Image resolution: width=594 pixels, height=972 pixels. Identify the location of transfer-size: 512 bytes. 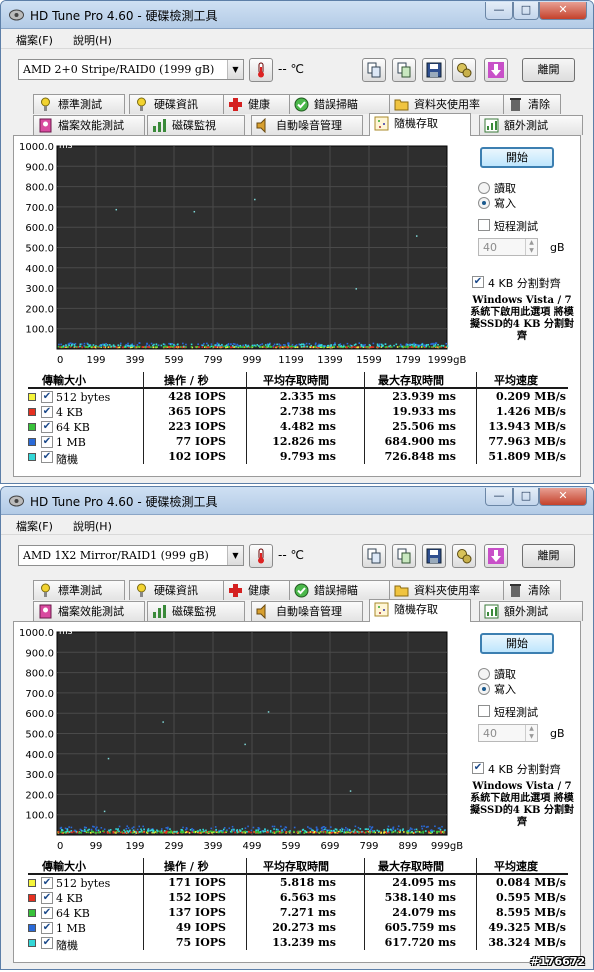
(83, 883).